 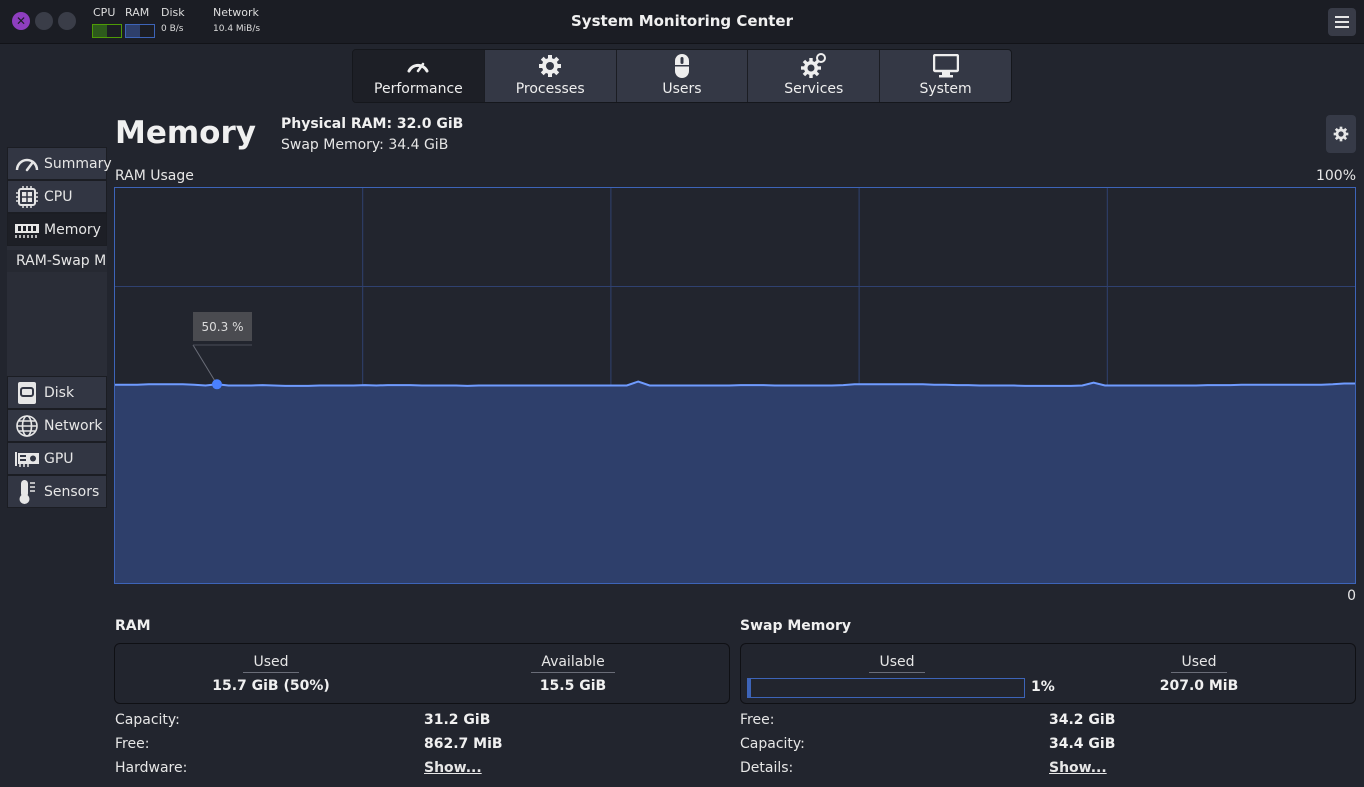 I want to click on app-title: System Monitoring Center, so click(x=681, y=21).